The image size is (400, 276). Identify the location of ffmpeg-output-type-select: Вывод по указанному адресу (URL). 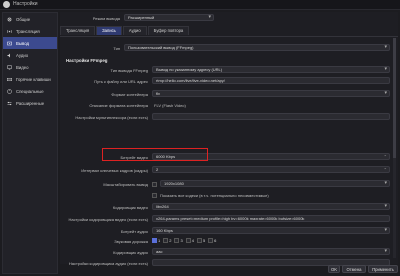
(271, 69).